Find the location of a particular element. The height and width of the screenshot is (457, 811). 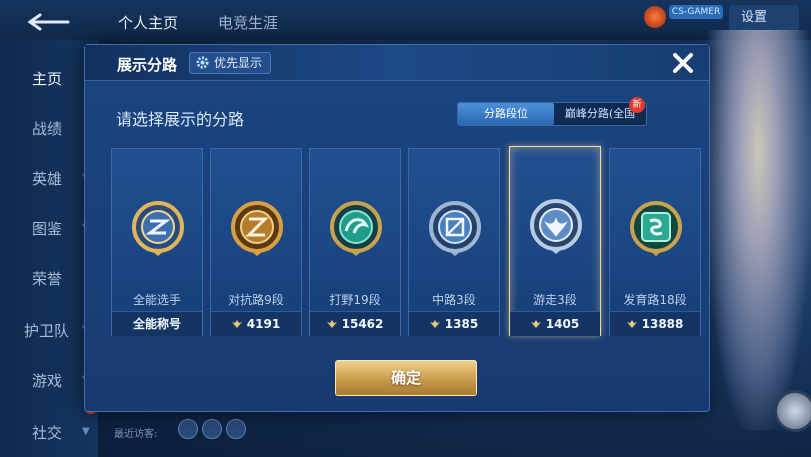

lane-card-allround: 全能选手 全能称号 is located at coordinates (157, 242).